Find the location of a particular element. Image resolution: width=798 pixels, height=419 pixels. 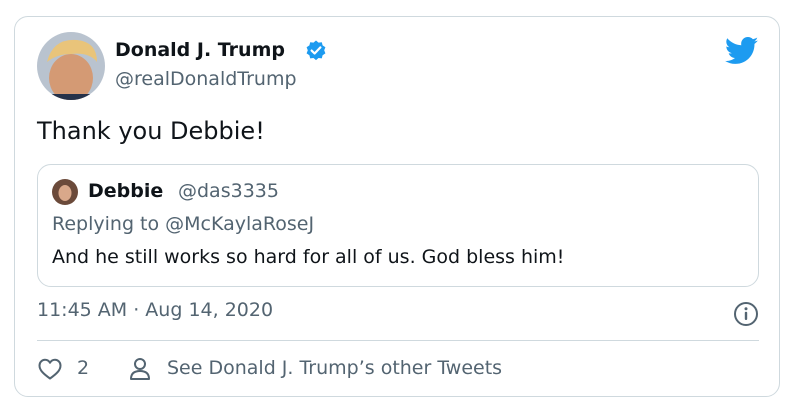

quoted-author-name: Debbie is located at coordinates (126, 191).